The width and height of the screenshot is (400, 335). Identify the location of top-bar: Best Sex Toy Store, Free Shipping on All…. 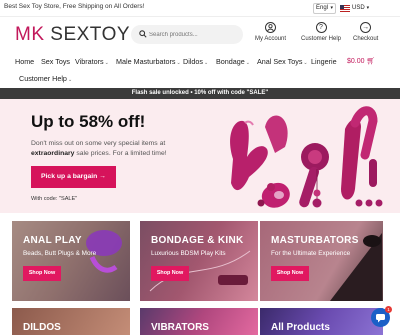
(200, 8).